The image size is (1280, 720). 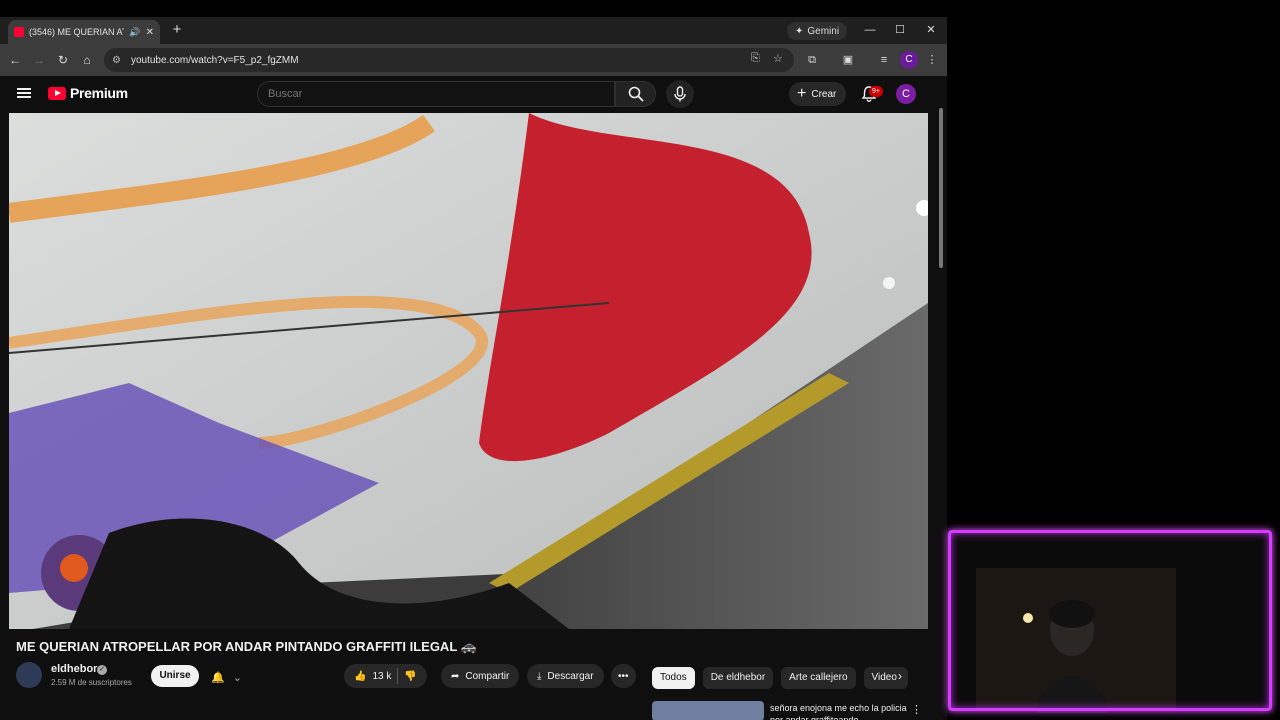 I want to click on like-button: 👍 13 k, so click(x=372, y=676).